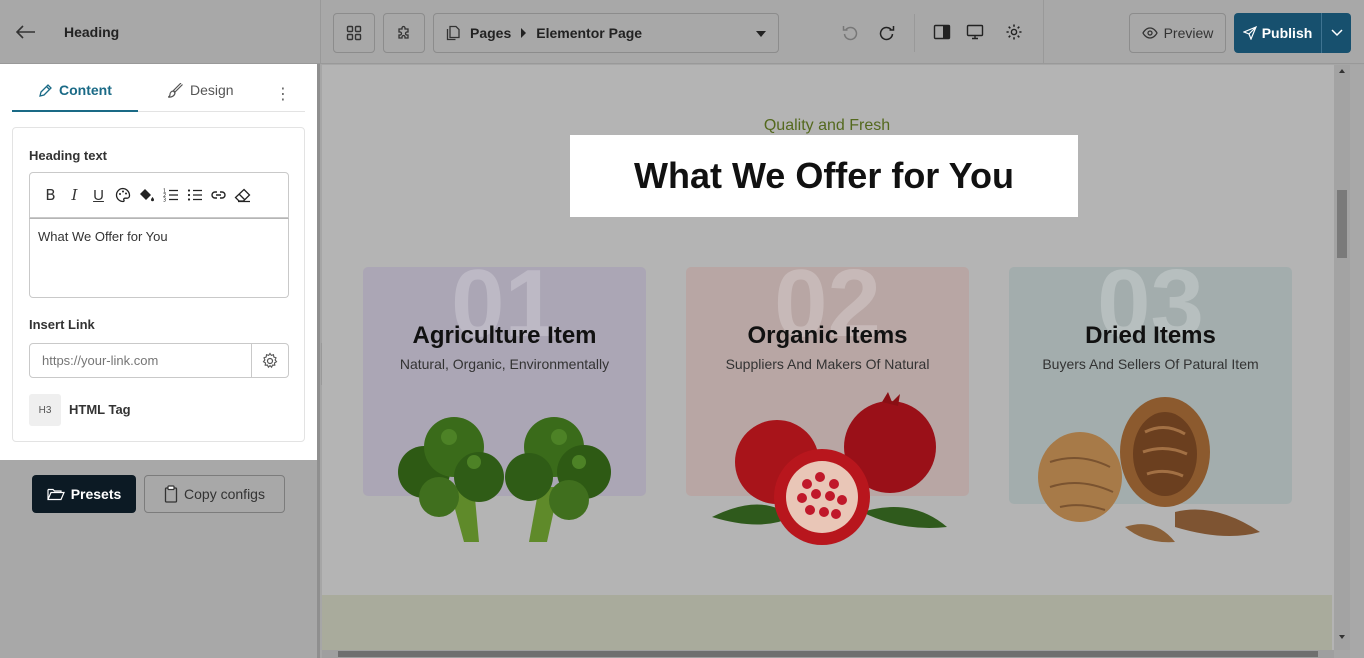  I want to click on paint-bucket-icon, so click(146, 195).